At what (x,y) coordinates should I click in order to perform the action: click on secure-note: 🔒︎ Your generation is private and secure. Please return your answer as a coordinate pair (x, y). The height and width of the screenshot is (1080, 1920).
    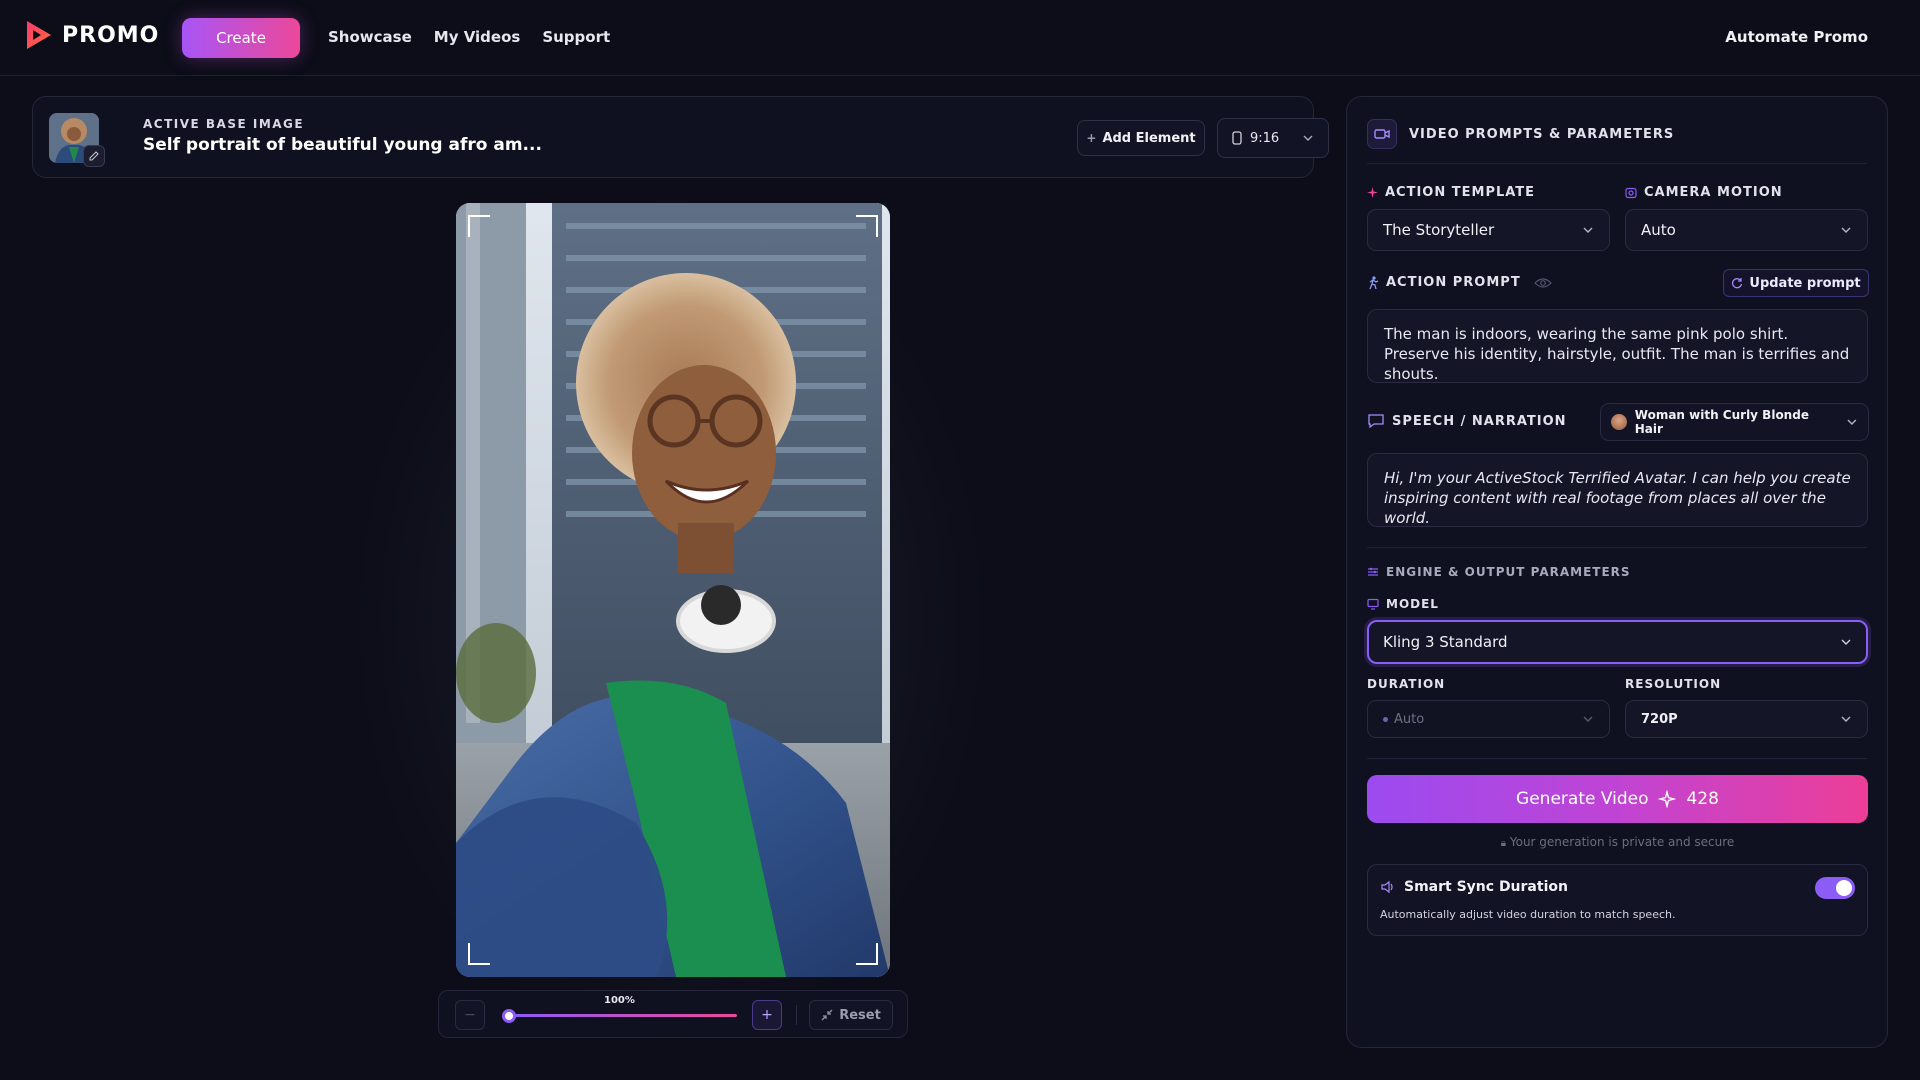
    Looking at the image, I should click on (1617, 842).